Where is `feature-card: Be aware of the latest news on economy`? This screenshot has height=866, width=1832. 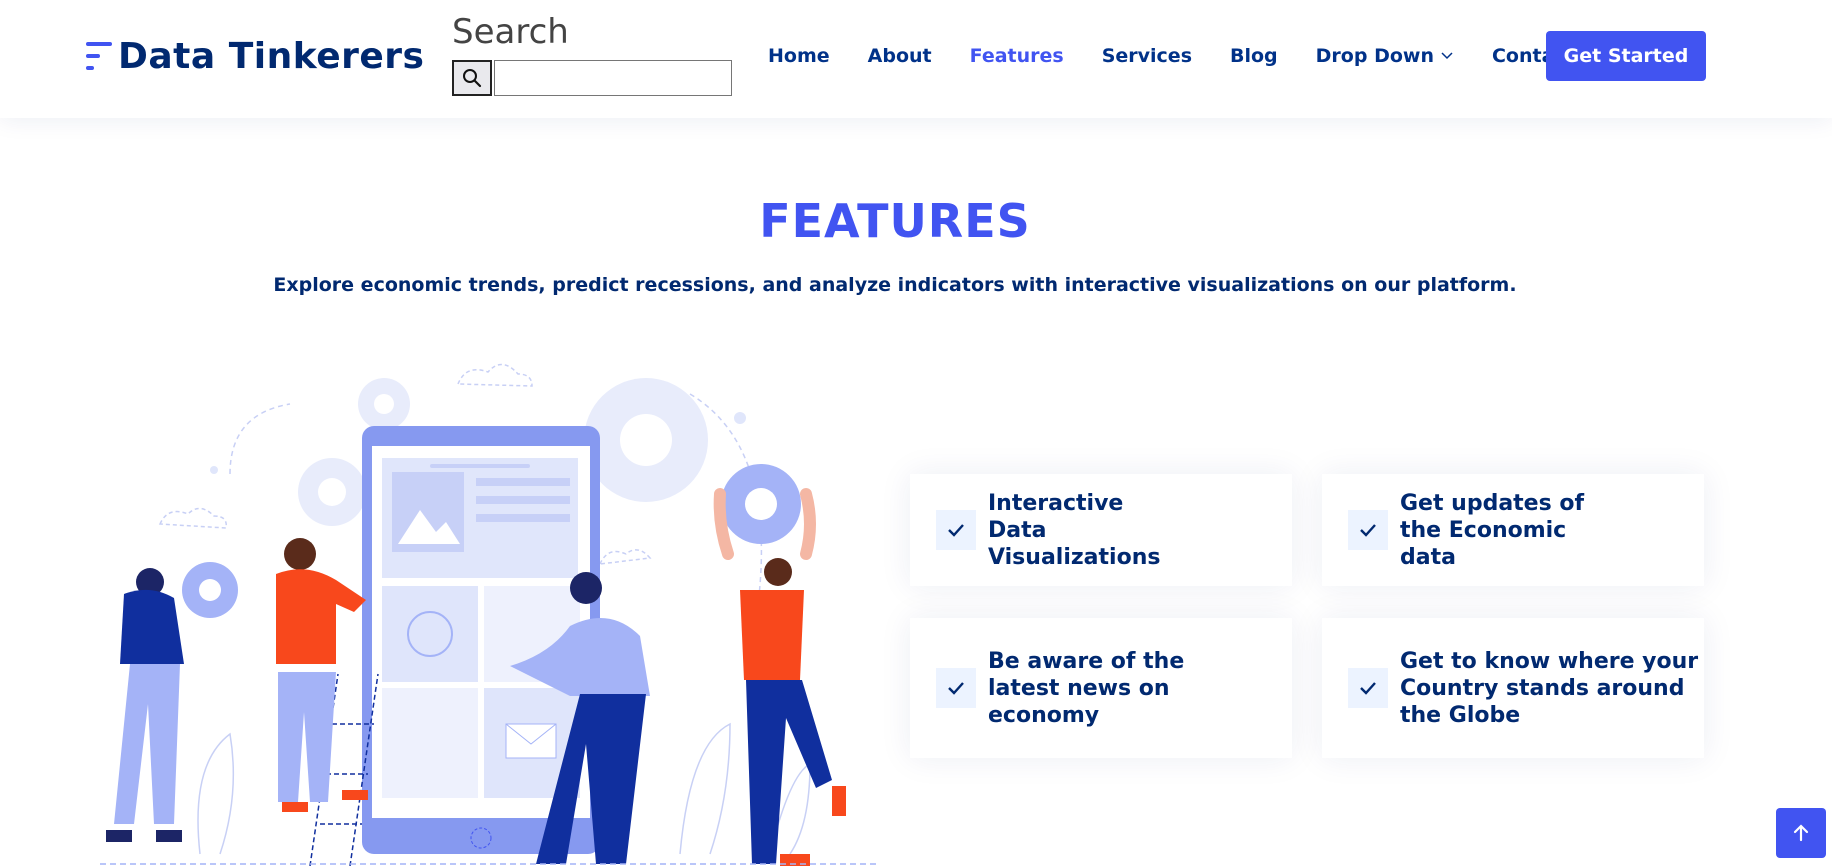 feature-card: Be aware of the latest news on economy is located at coordinates (1101, 688).